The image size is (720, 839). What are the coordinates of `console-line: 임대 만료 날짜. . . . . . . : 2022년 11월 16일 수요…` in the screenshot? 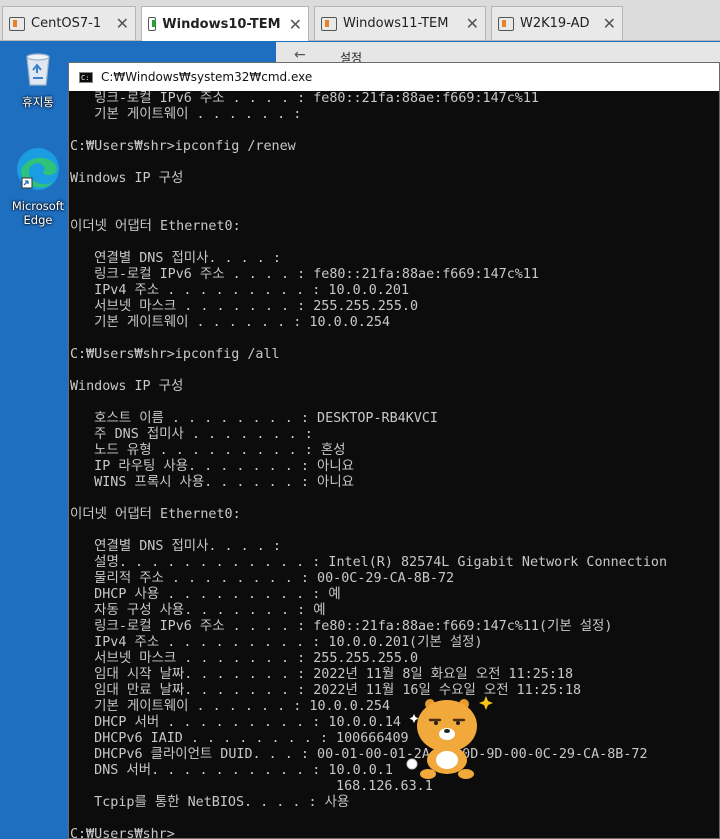 It's located at (326, 690).